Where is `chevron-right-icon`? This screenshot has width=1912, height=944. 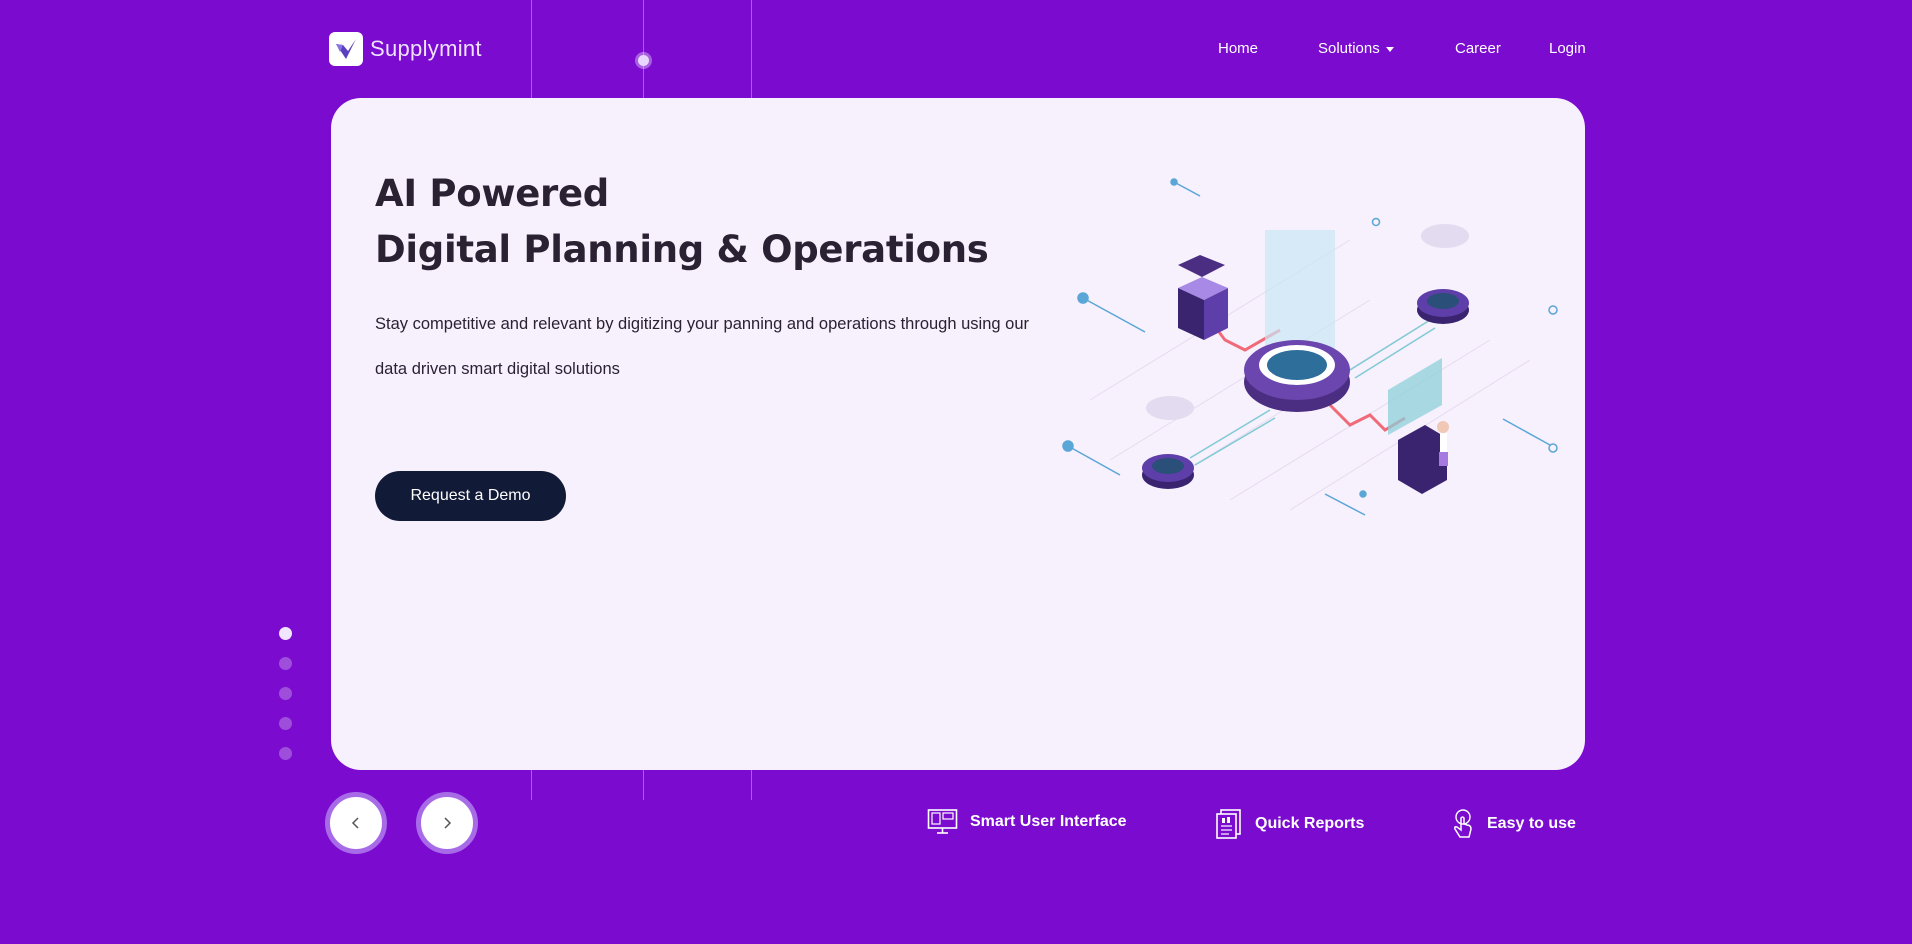 chevron-right-icon is located at coordinates (448, 823).